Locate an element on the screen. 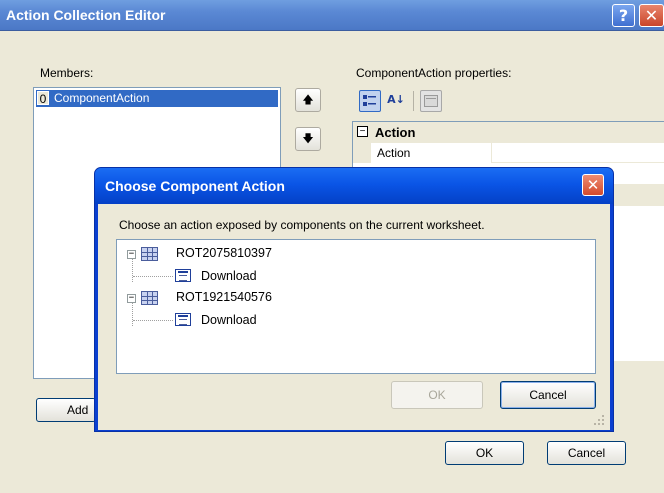  property-gutter is located at coordinates (362, 153).